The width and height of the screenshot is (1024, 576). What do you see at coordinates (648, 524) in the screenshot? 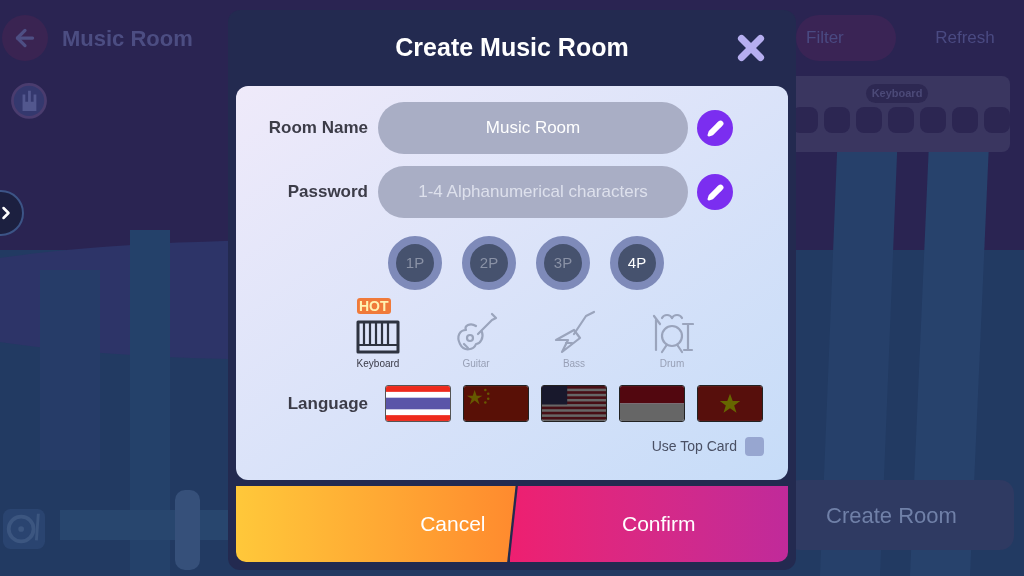
I see `confirm-button: Confirm` at bounding box center [648, 524].